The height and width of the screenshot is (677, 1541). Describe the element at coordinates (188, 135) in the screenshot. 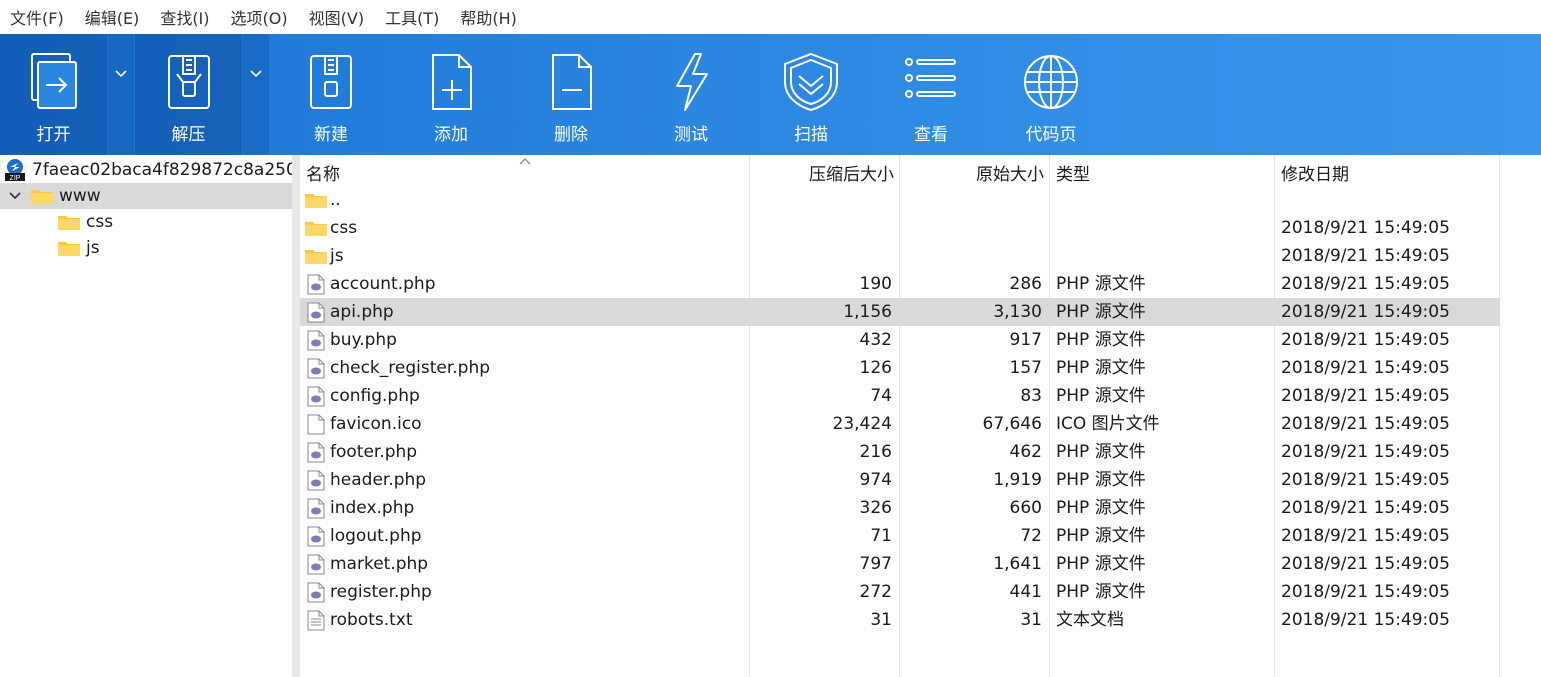

I see `extract-label: 解压` at that location.